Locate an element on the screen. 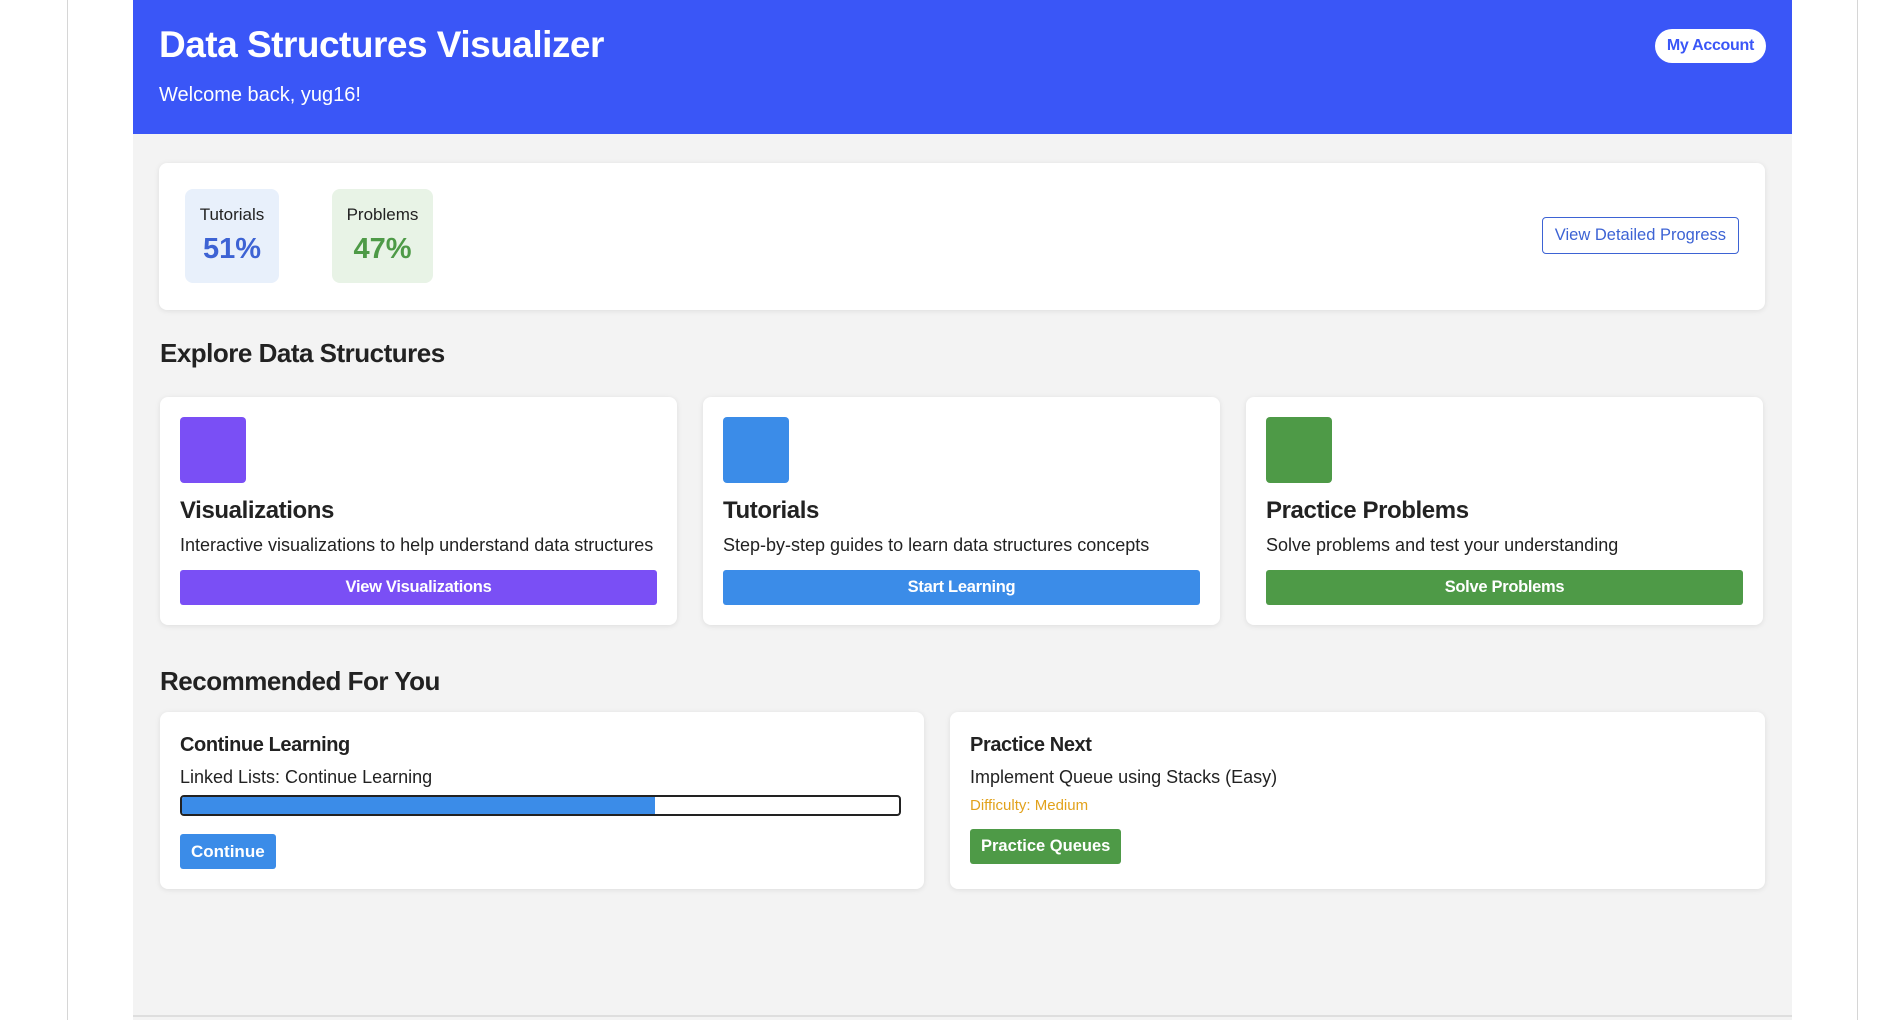  practice-next-subtitle: Implement Queue using Stacks (Easy) is located at coordinates (1124, 777).